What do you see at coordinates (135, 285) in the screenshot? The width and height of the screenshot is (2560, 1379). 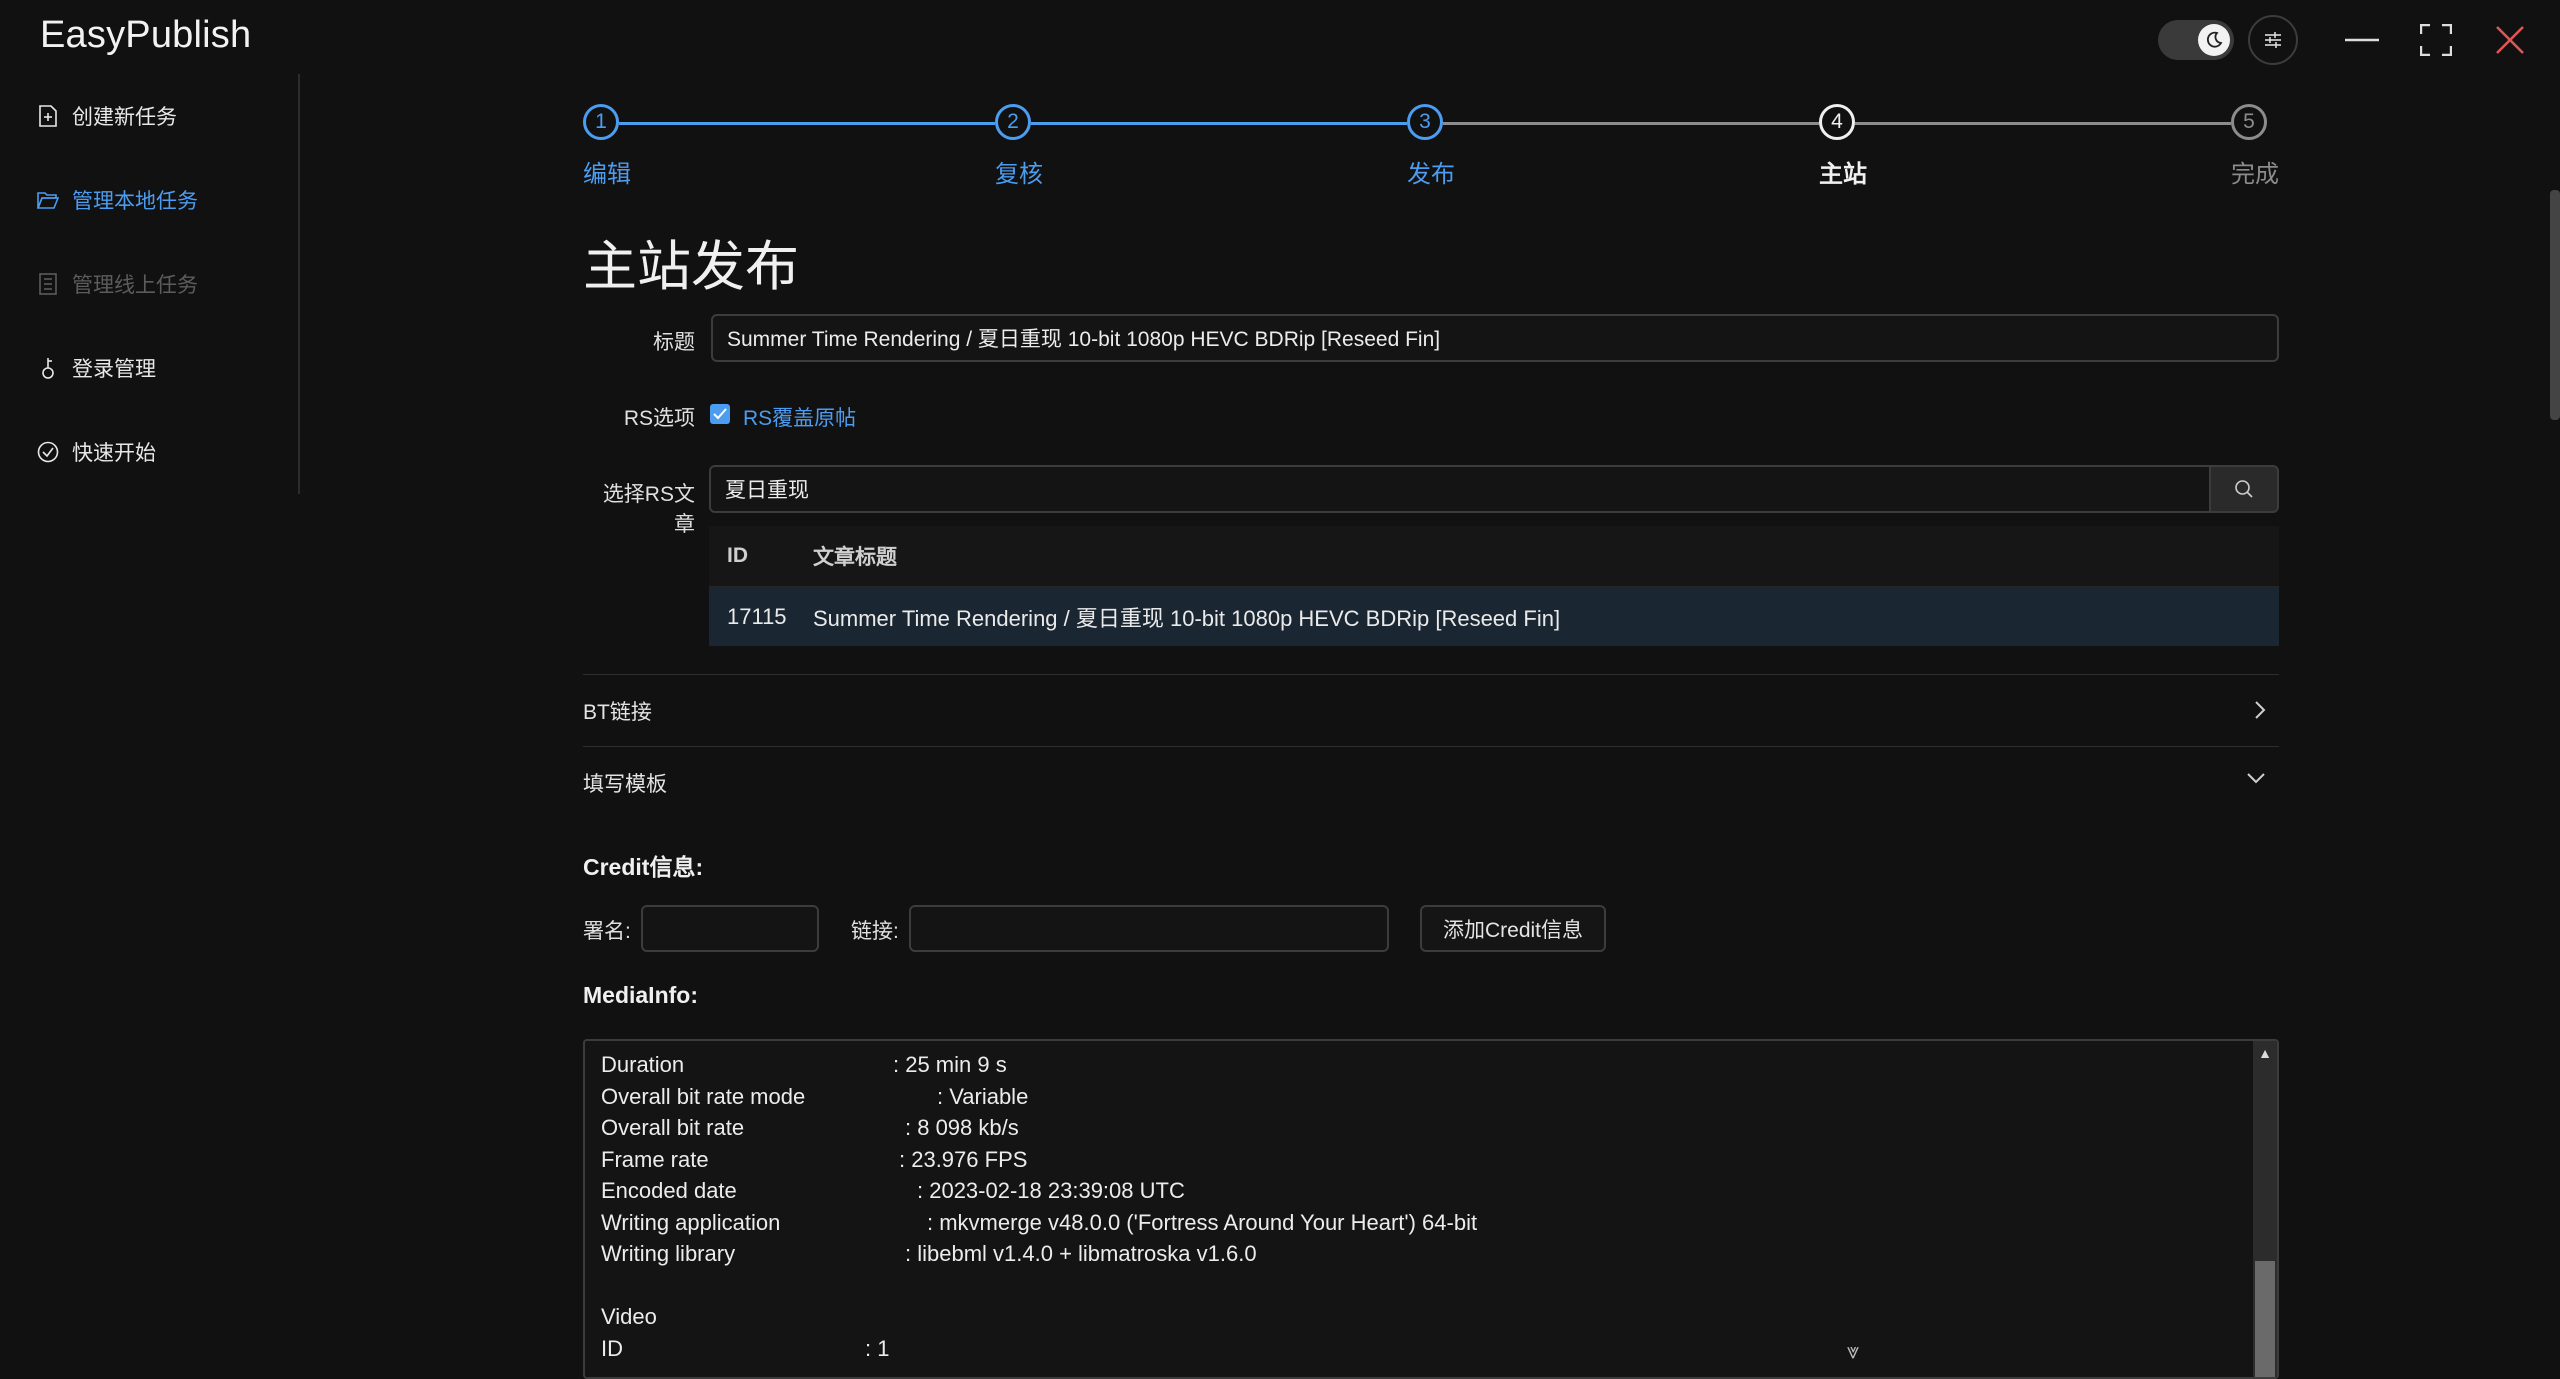 I see `sidebar-item-label: 管理线上任务` at bounding box center [135, 285].